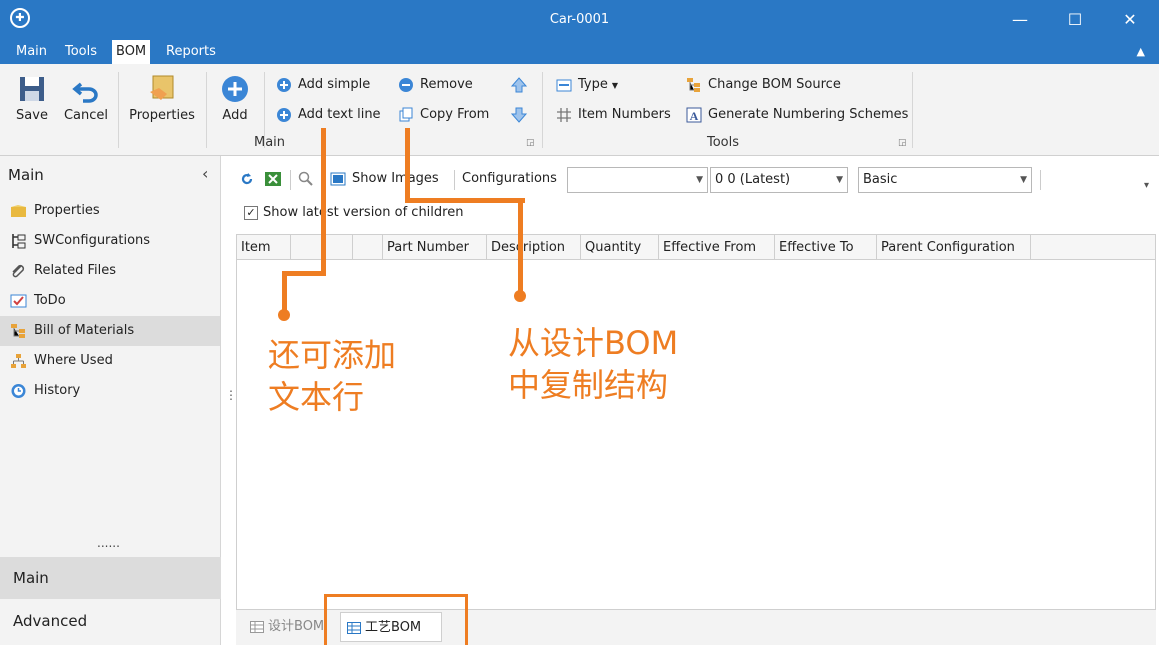  Describe the element at coordinates (579, 52) in the screenshot. I see `ribbon-tab-bar: Main Tools BOM Reports ▲` at that location.